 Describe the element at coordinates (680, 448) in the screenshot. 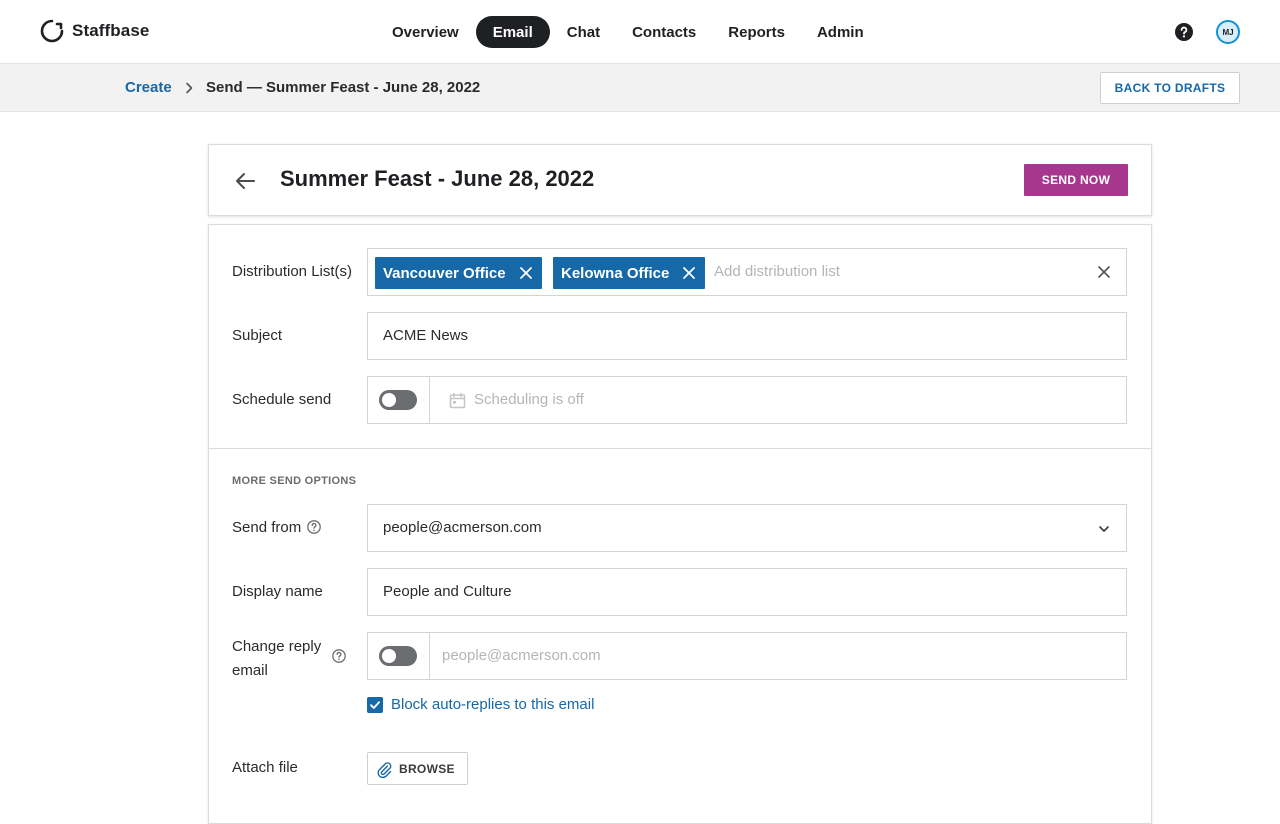

I see `section-divider` at that location.